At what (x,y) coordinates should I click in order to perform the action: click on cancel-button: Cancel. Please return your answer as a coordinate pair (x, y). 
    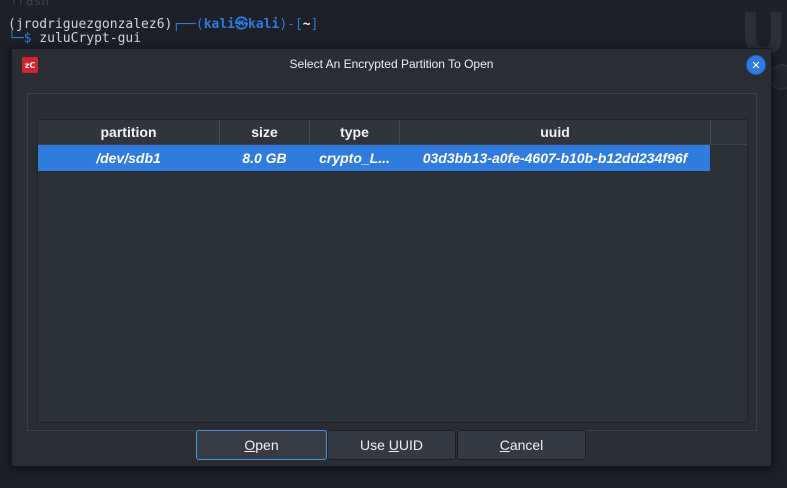
    Looking at the image, I should click on (521, 445).